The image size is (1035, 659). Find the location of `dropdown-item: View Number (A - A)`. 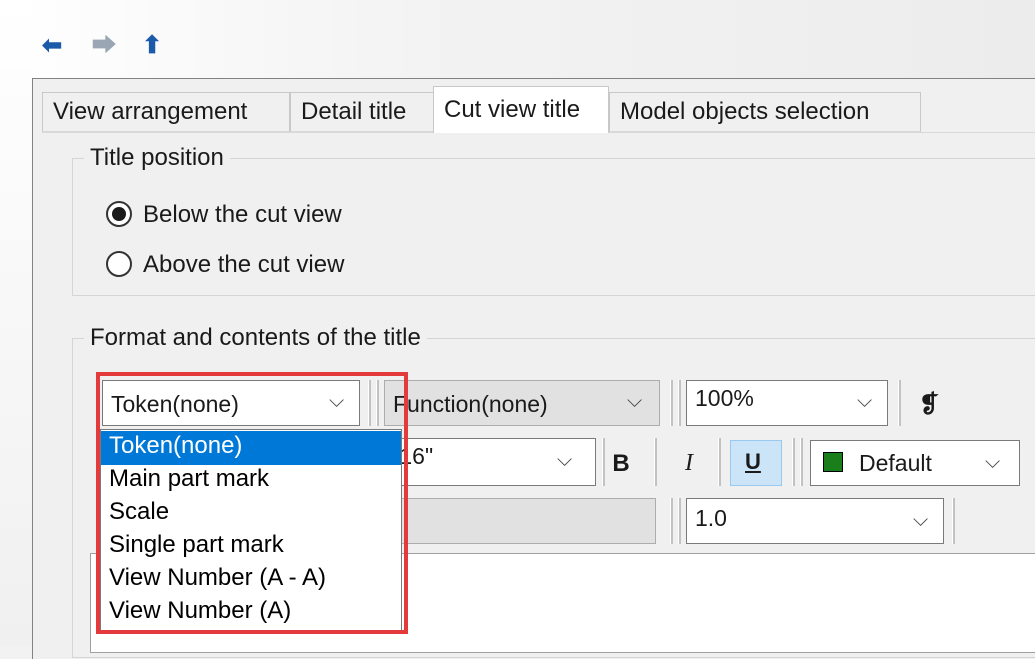

dropdown-item: View Number (A - A) is located at coordinates (251, 580).